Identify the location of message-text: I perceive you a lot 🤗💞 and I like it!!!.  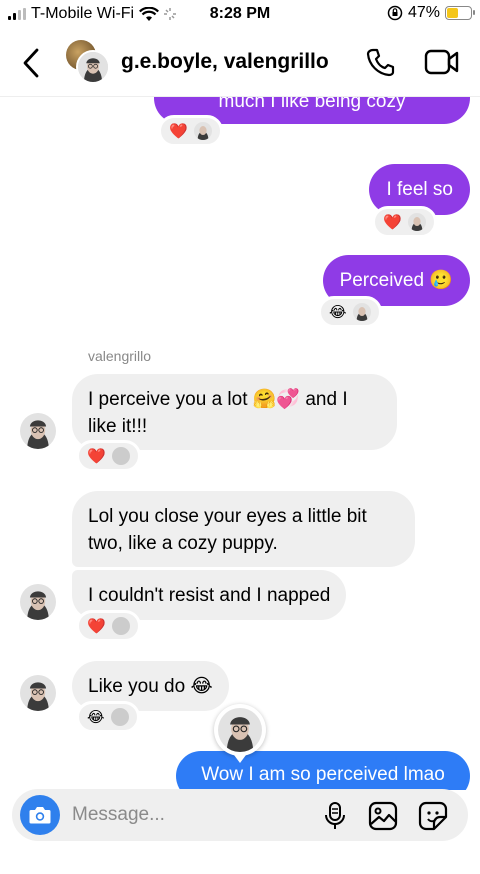
(218, 413).